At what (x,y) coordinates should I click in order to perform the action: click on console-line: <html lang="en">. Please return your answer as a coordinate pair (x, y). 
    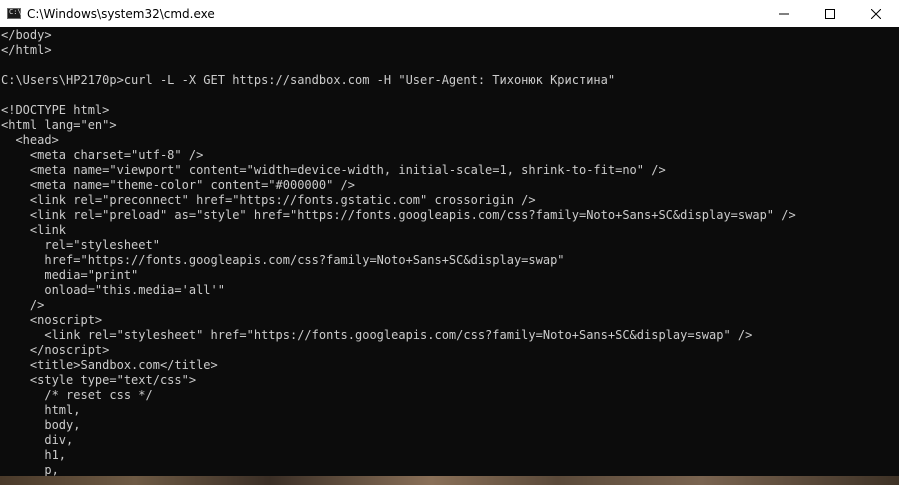
    Looking at the image, I should click on (59, 125).